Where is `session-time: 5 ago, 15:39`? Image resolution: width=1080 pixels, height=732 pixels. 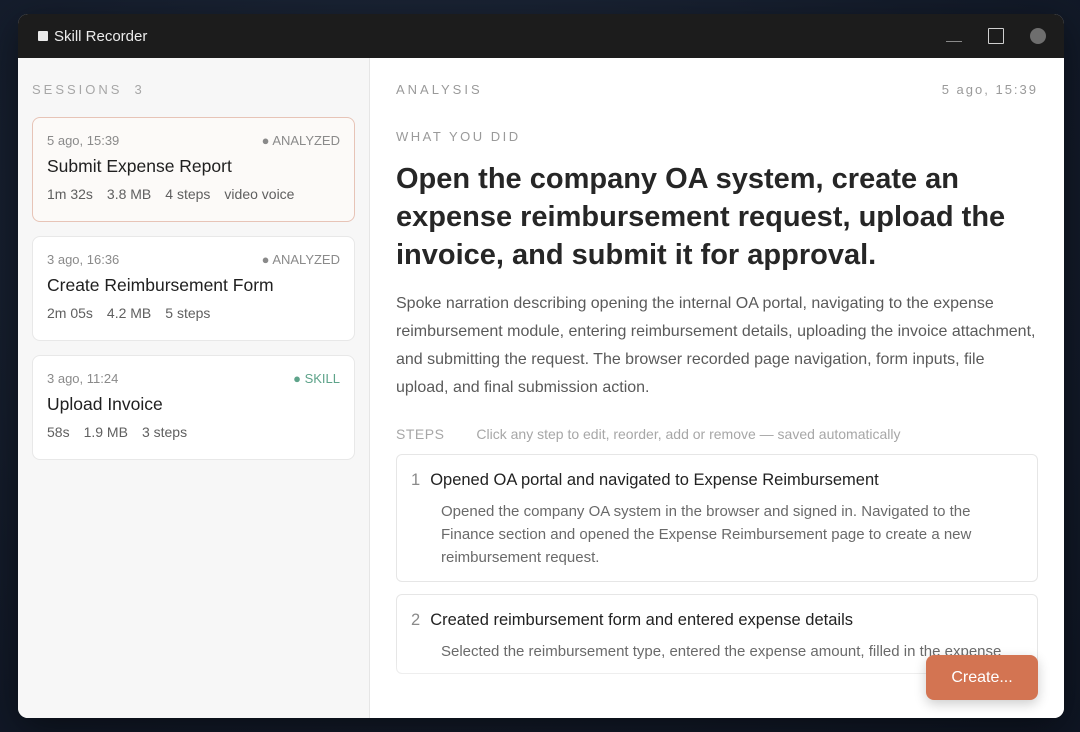 session-time: 5 ago, 15:39 is located at coordinates (83, 140).